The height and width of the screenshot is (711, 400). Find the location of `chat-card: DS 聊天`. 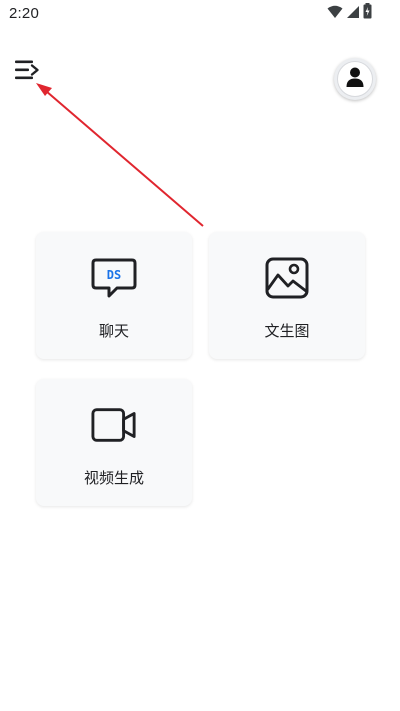

chat-card: DS 聊天 is located at coordinates (114, 295).